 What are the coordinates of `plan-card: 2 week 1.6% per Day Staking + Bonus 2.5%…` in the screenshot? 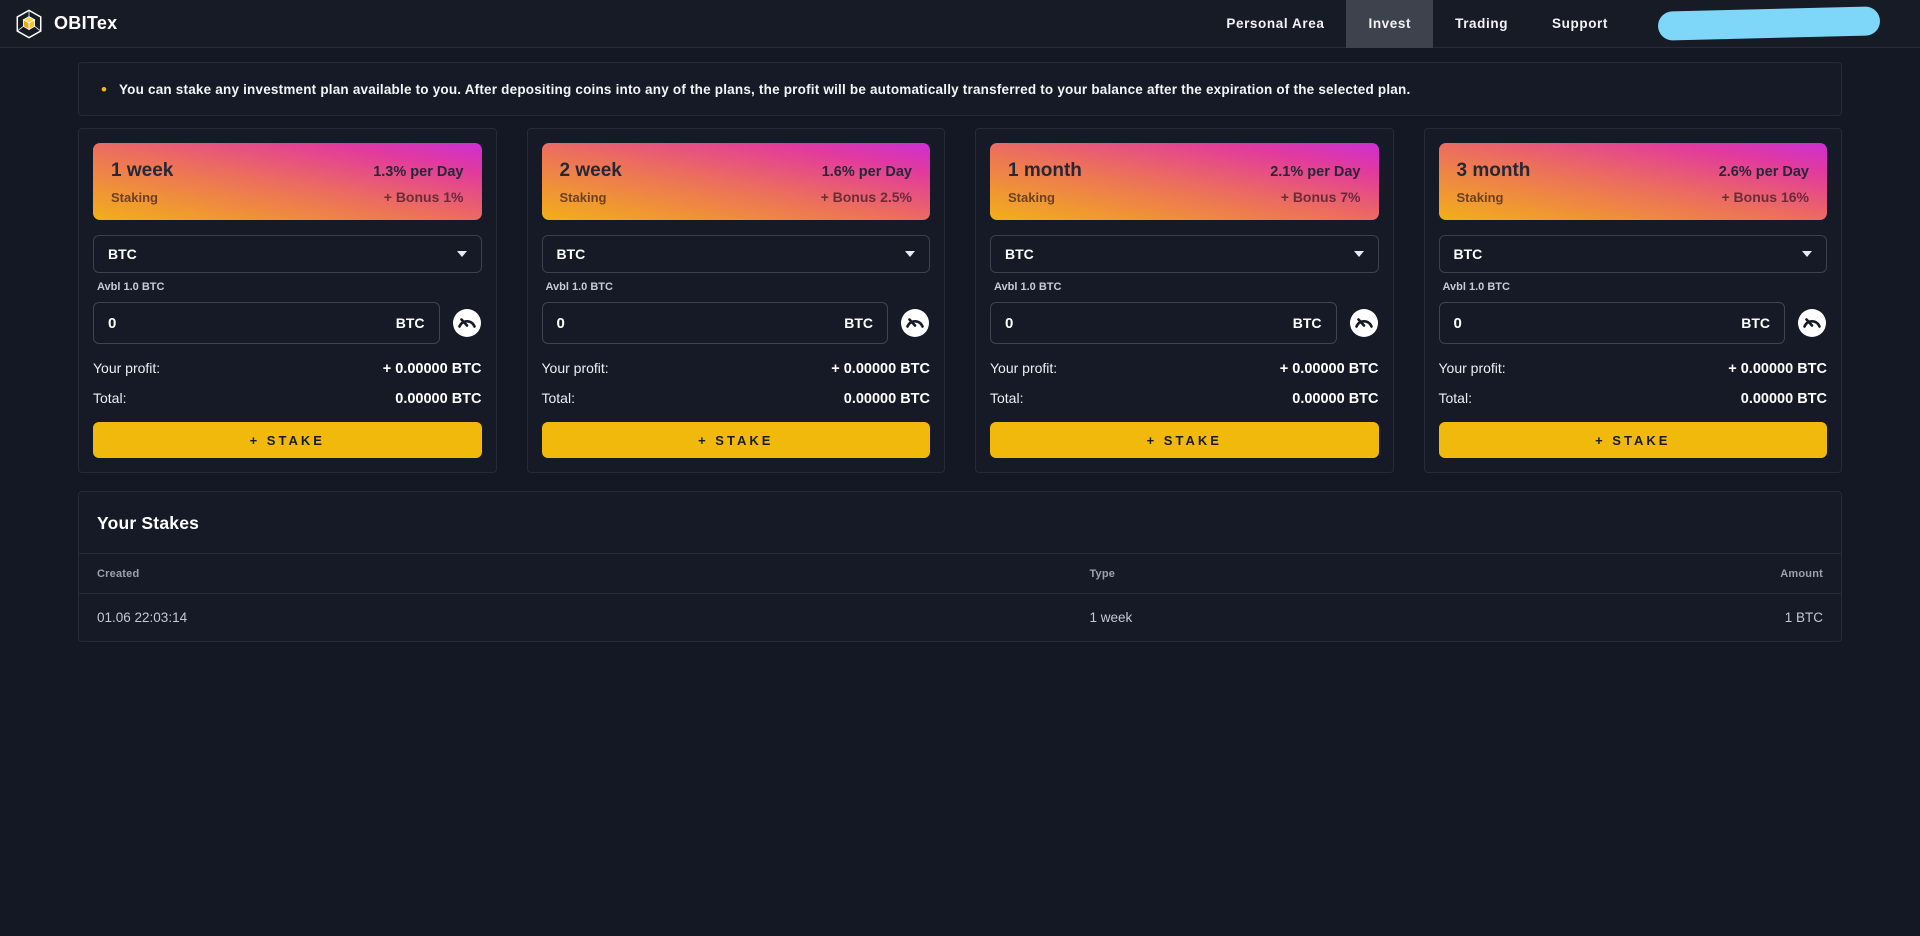 It's located at (735, 300).